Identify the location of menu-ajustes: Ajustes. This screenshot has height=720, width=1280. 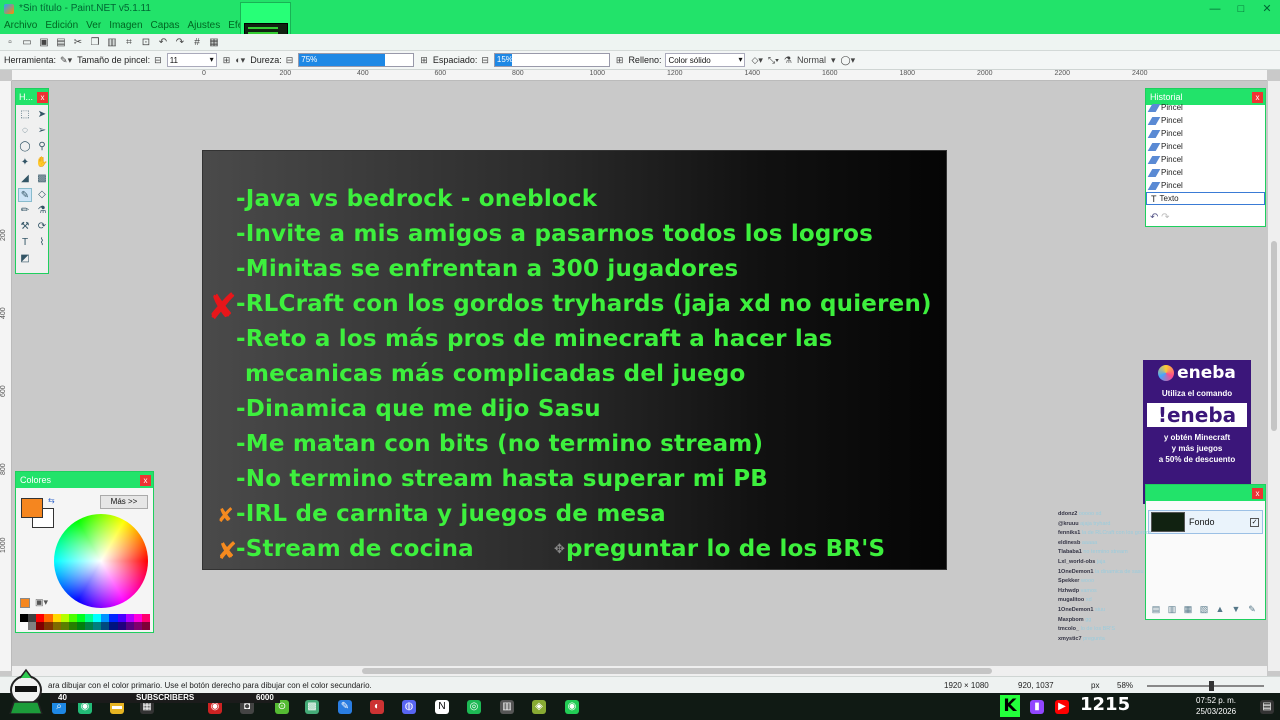
(203, 25).